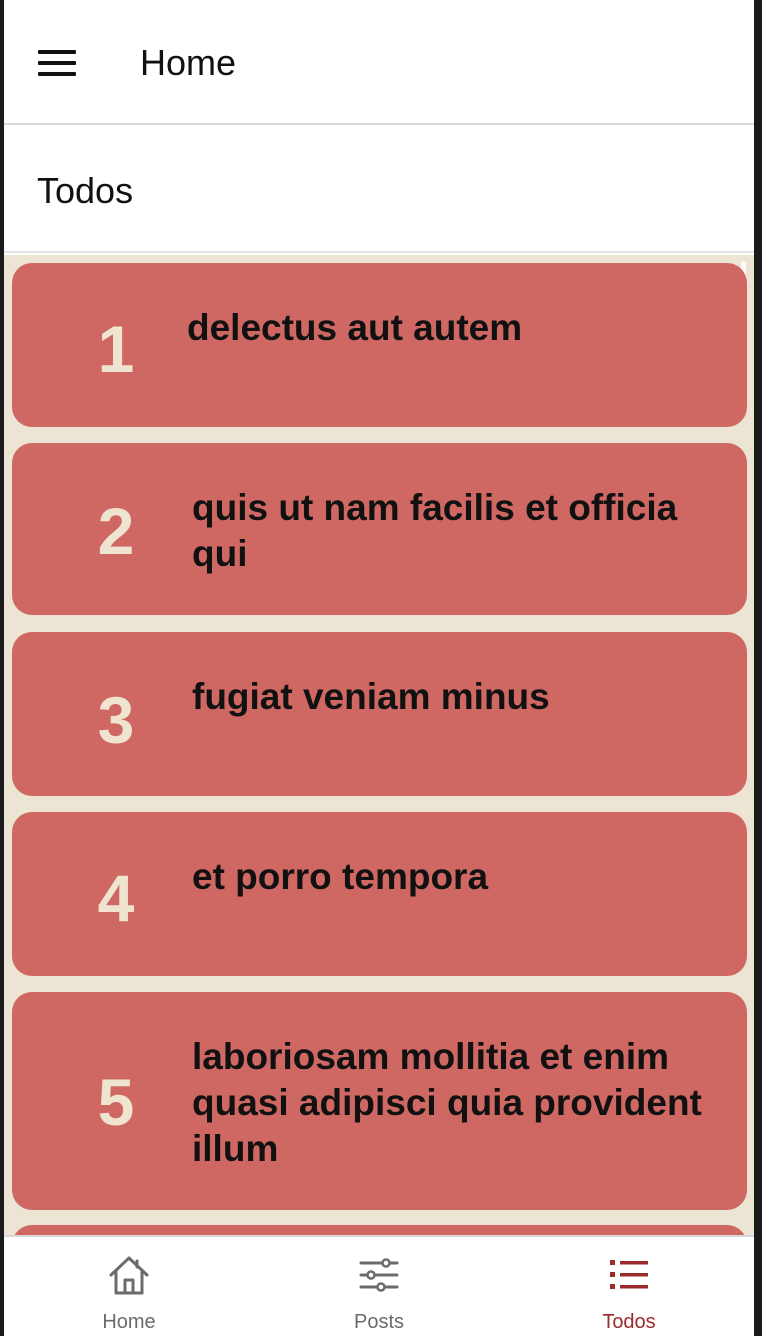  What do you see at coordinates (340, 876) in the screenshot?
I see `todo-title: et porro tempora` at bounding box center [340, 876].